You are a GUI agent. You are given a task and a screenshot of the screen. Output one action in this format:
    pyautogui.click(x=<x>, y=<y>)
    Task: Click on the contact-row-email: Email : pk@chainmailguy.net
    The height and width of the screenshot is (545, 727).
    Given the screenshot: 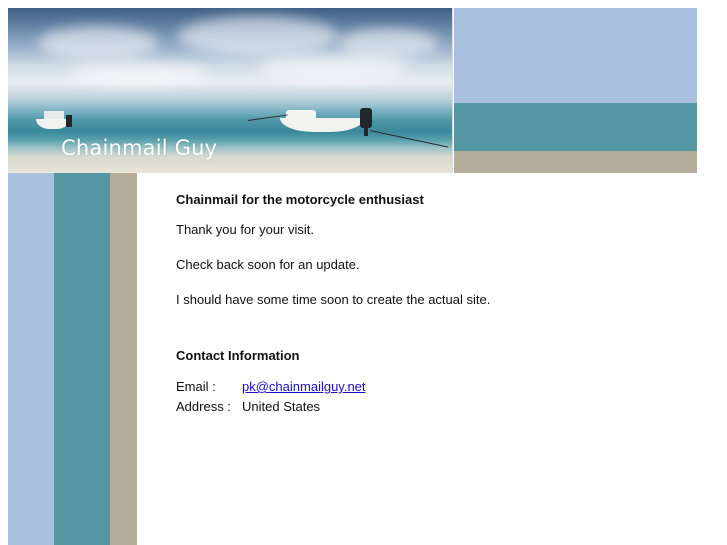 What is the action you would take?
    pyautogui.click(x=271, y=387)
    